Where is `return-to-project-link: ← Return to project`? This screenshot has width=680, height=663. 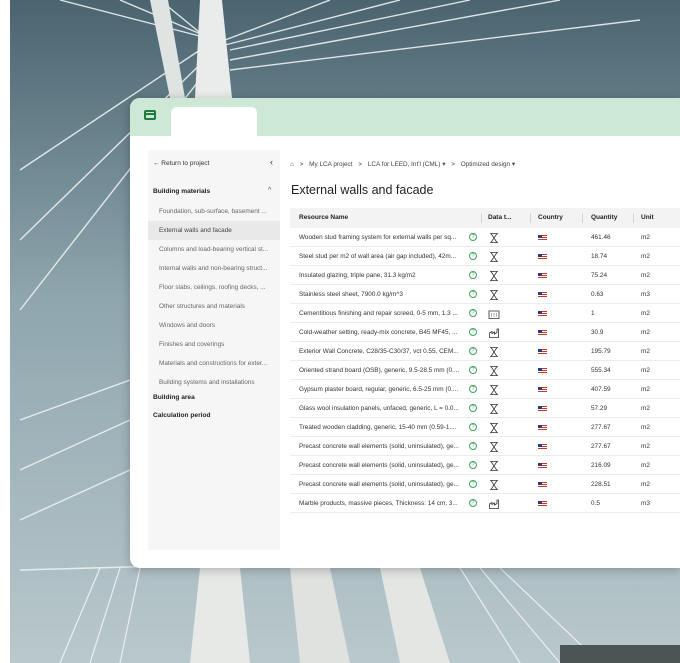
return-to-project-link: ← Return to project is located at coordinates (181, 163).